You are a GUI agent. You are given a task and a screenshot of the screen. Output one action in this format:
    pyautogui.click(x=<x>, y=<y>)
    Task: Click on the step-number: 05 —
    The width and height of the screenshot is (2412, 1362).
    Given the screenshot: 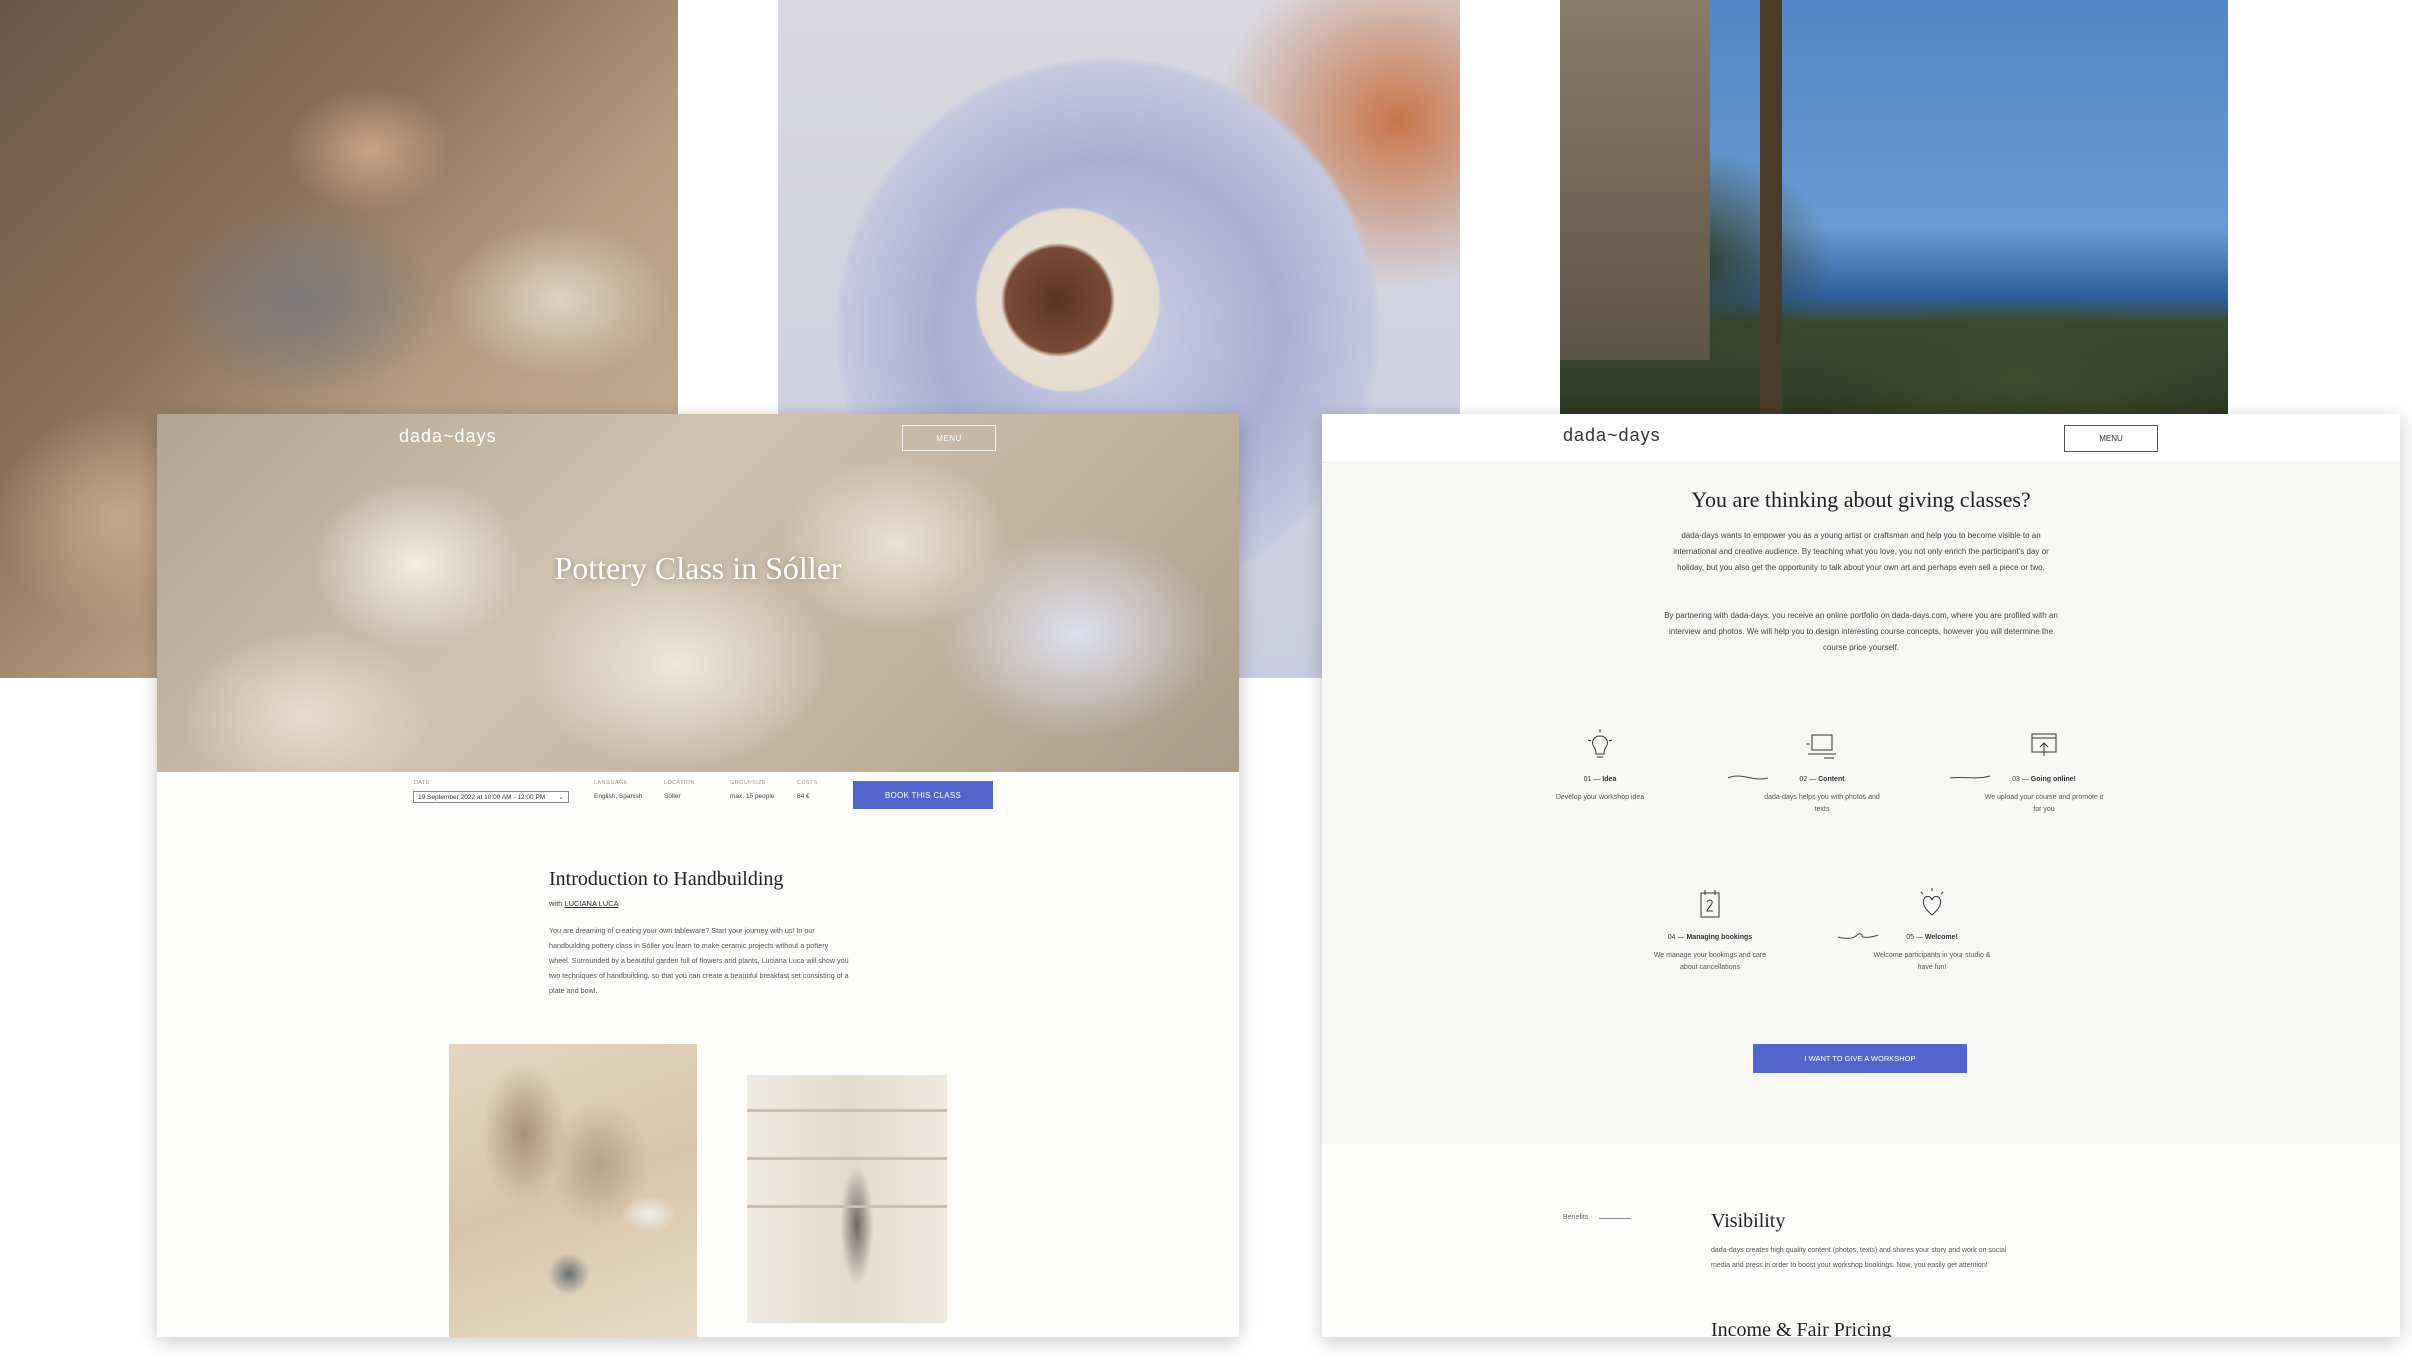 What is the action you would take?
    pyautogui.click(x=1914, y=937)
    